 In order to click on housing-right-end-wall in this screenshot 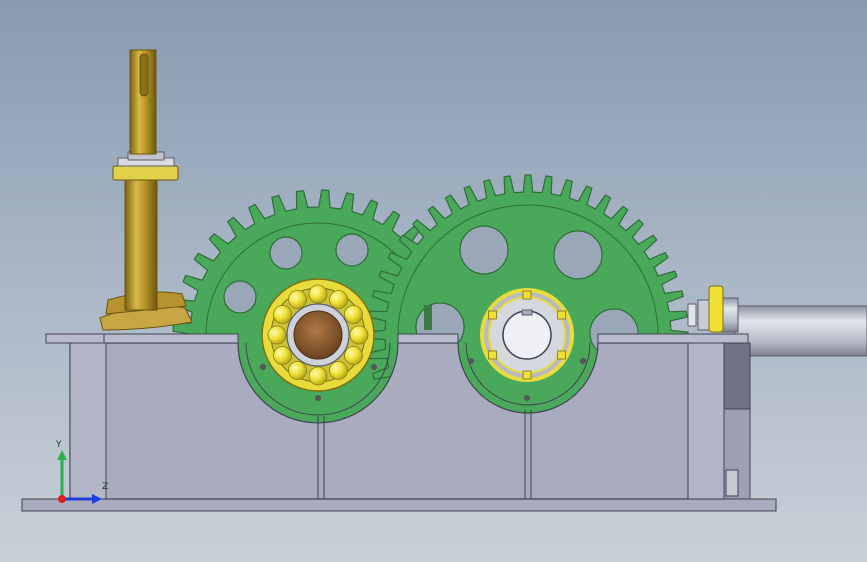, I will do `click(706, 421)`.